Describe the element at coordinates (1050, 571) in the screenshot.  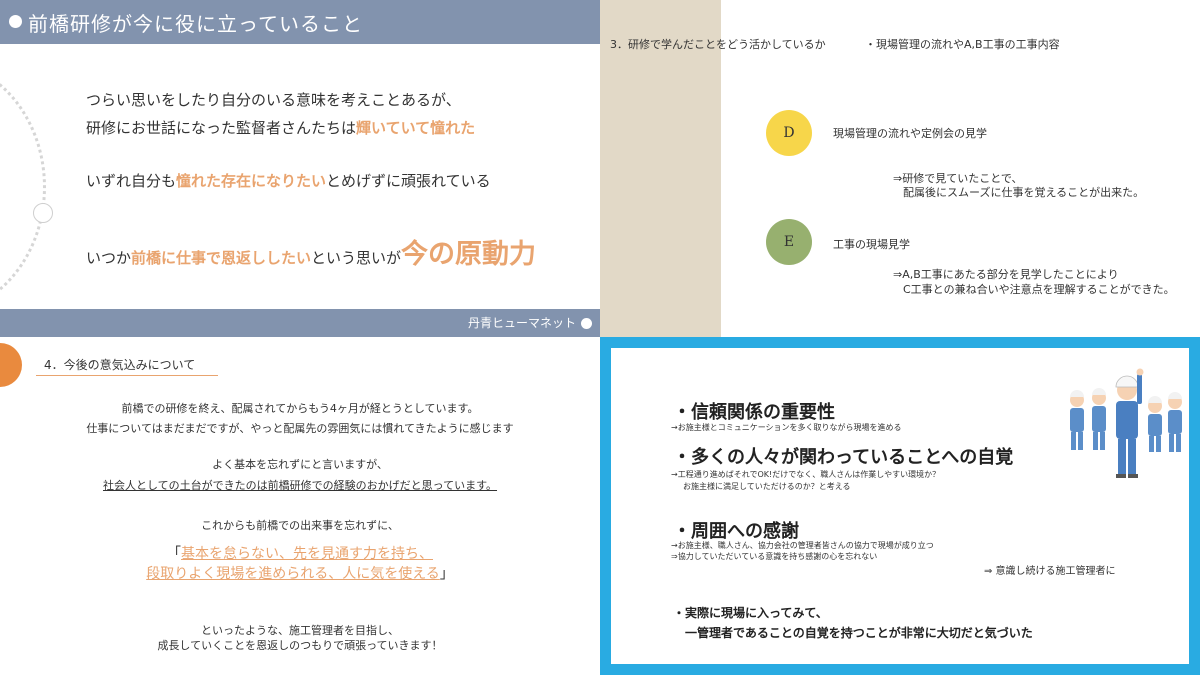
I see `point-3-conclusion: ⇒ 意識し続ける施工管理者に` at that location.